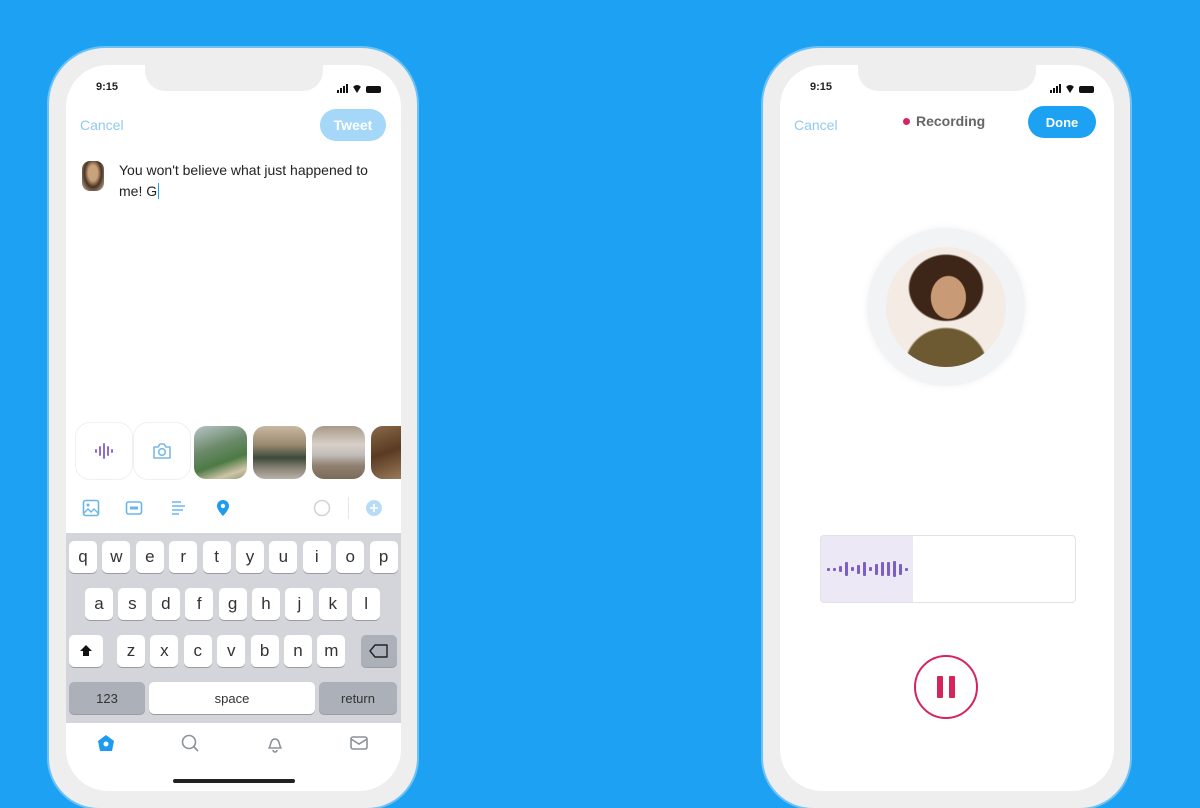  Describe the element at coordinates (165, 604) in the screenshot. I see `key-d: d` at that location.